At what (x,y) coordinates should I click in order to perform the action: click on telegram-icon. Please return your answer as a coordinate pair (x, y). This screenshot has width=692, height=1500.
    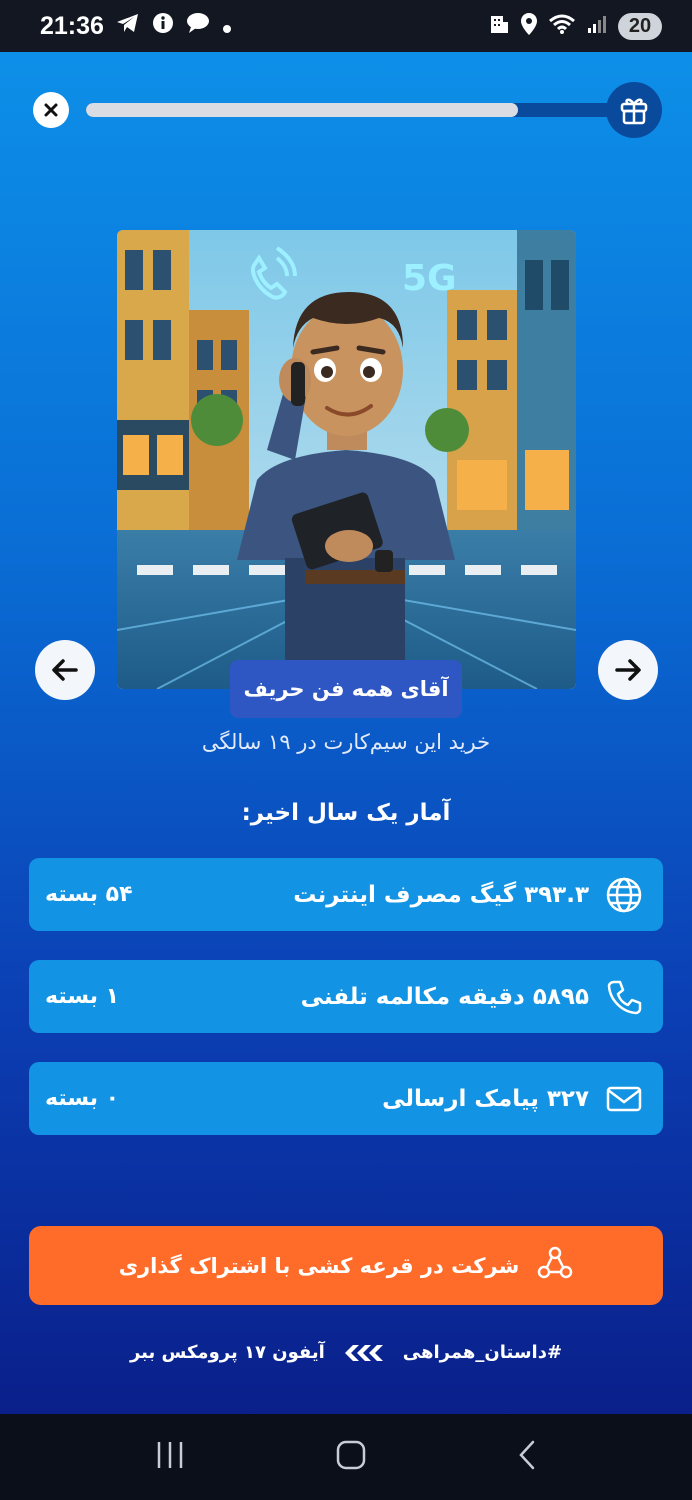
    Looking at the image, I should click on (128, 26).